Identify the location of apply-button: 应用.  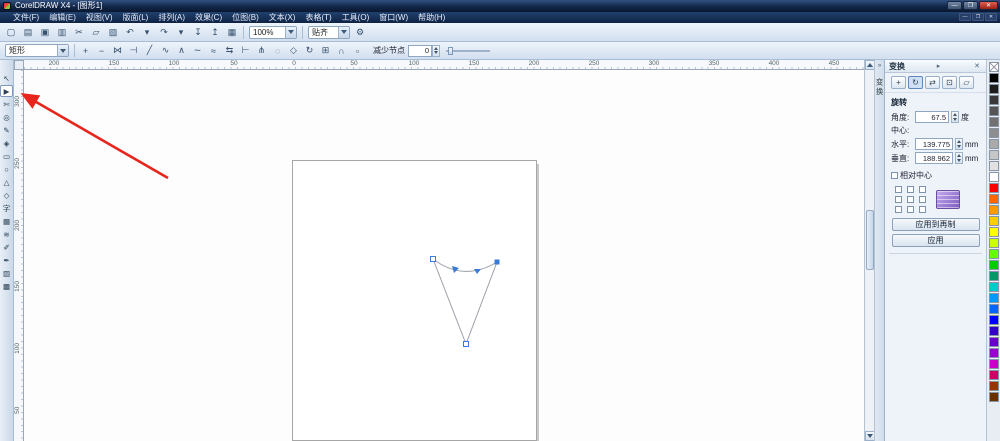
(935, 240).